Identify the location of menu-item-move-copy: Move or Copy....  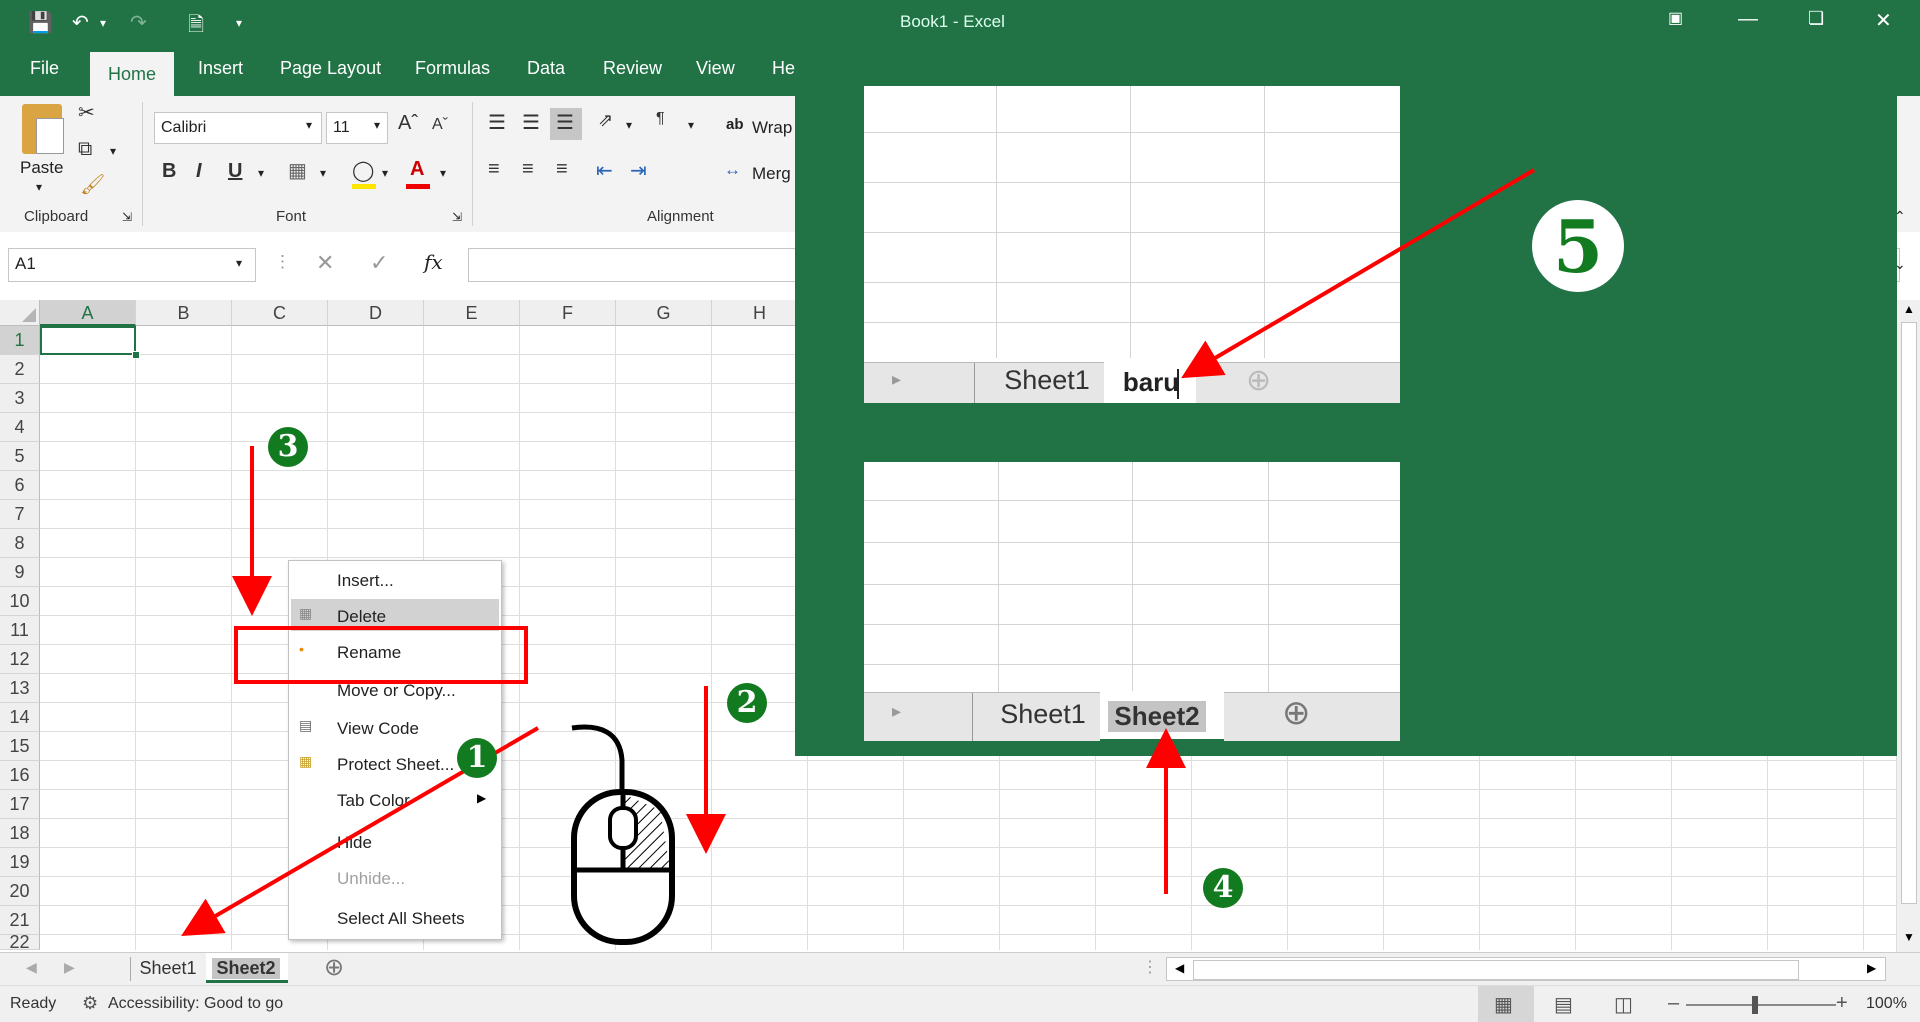
(396, 691).